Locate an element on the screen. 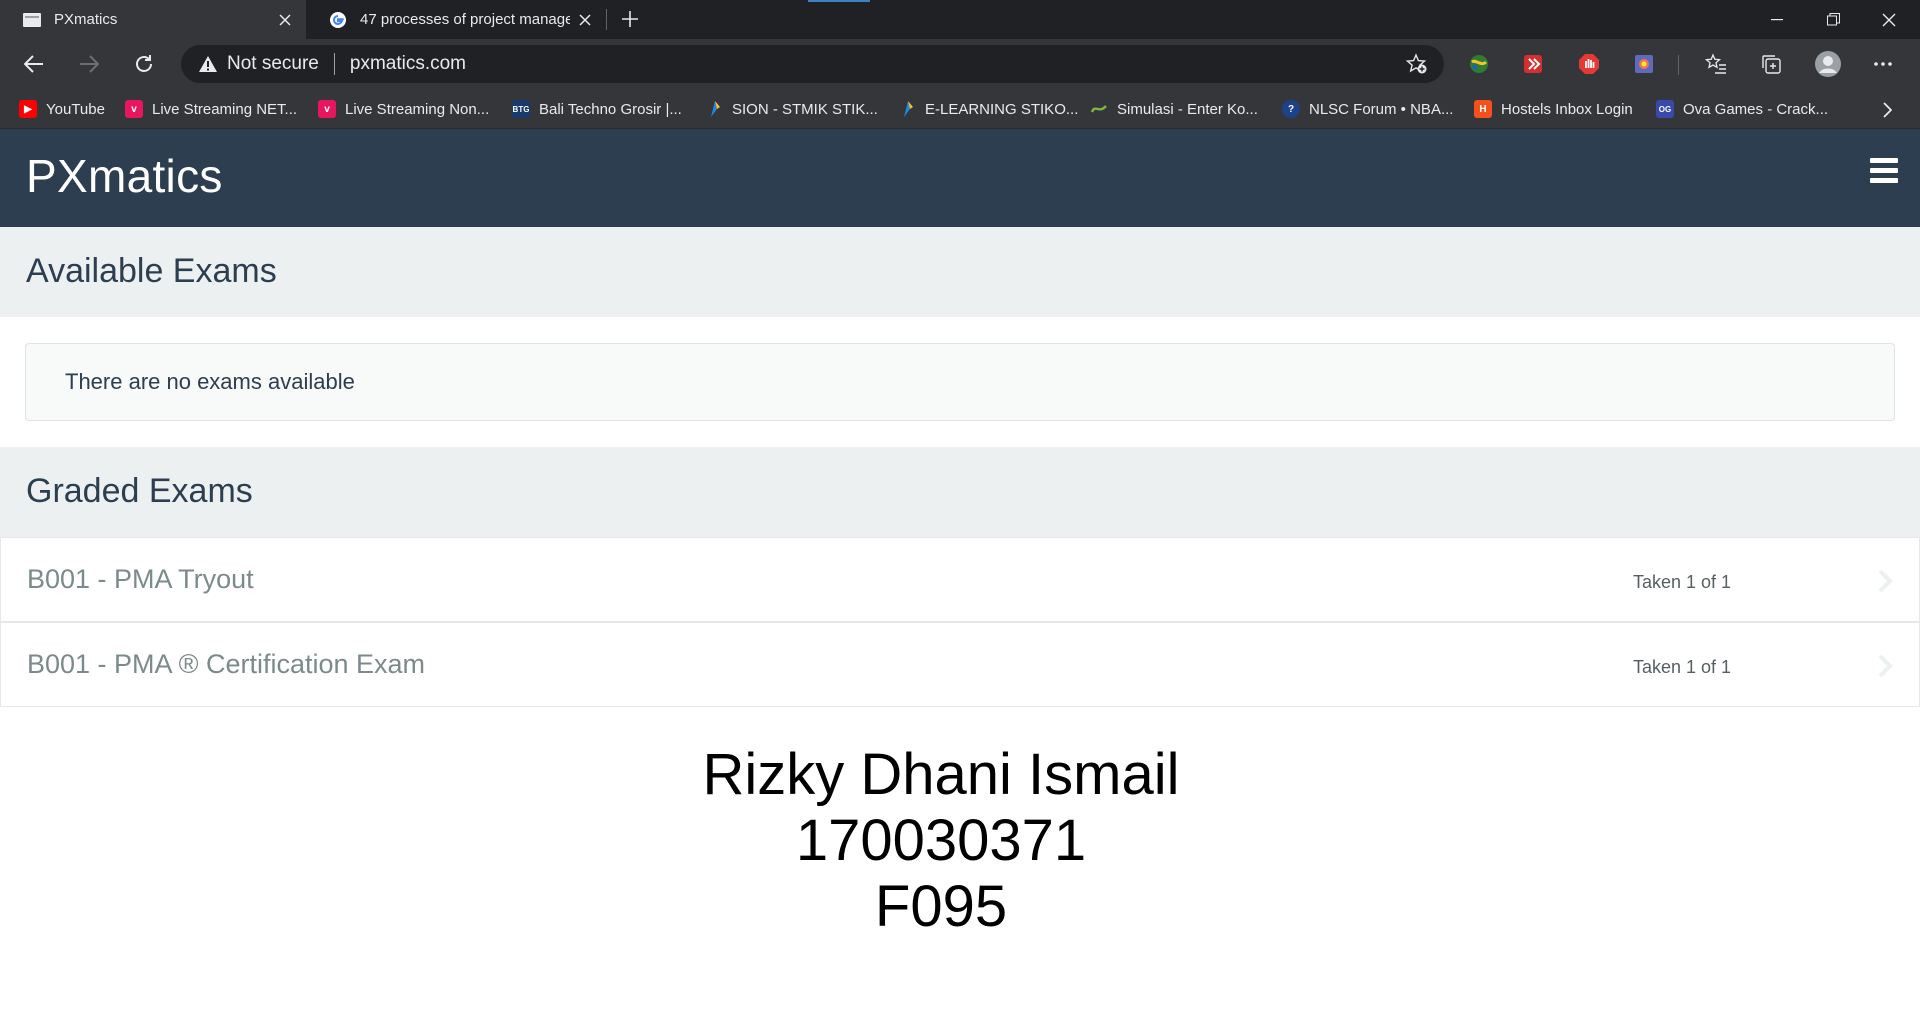  minimize-window-icon is located at coordinates (1777, 19).